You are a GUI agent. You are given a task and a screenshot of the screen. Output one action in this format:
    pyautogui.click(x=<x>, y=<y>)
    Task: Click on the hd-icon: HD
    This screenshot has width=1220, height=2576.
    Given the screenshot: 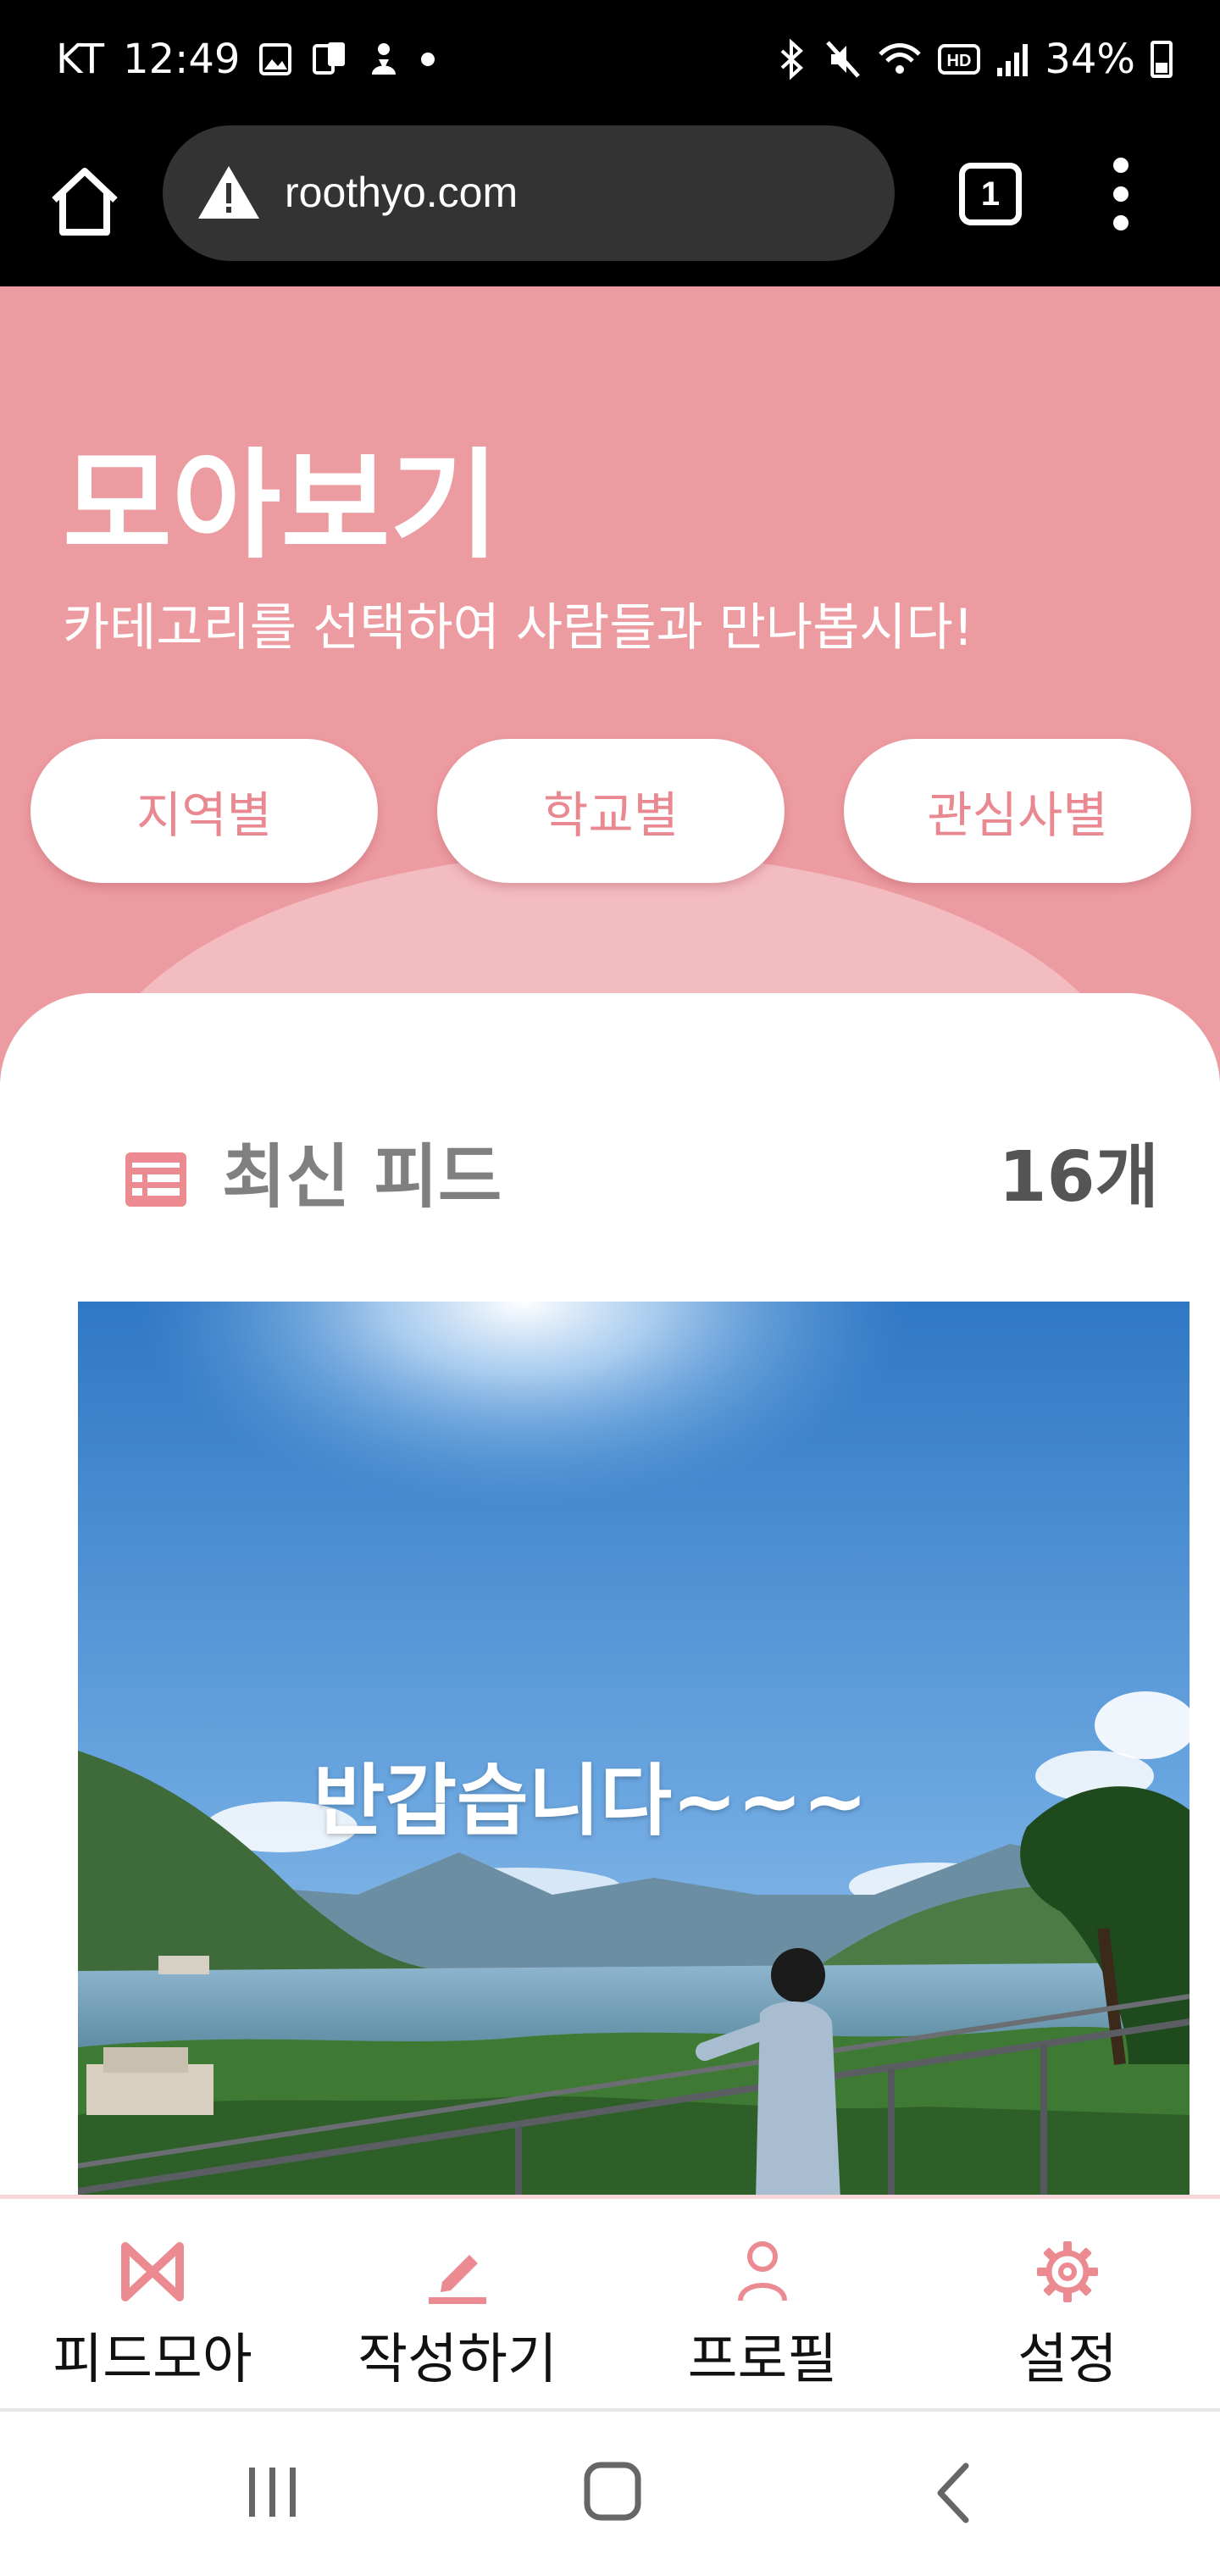 What is the action you would take?
    pyautogui.click(x=959, y=59)
    